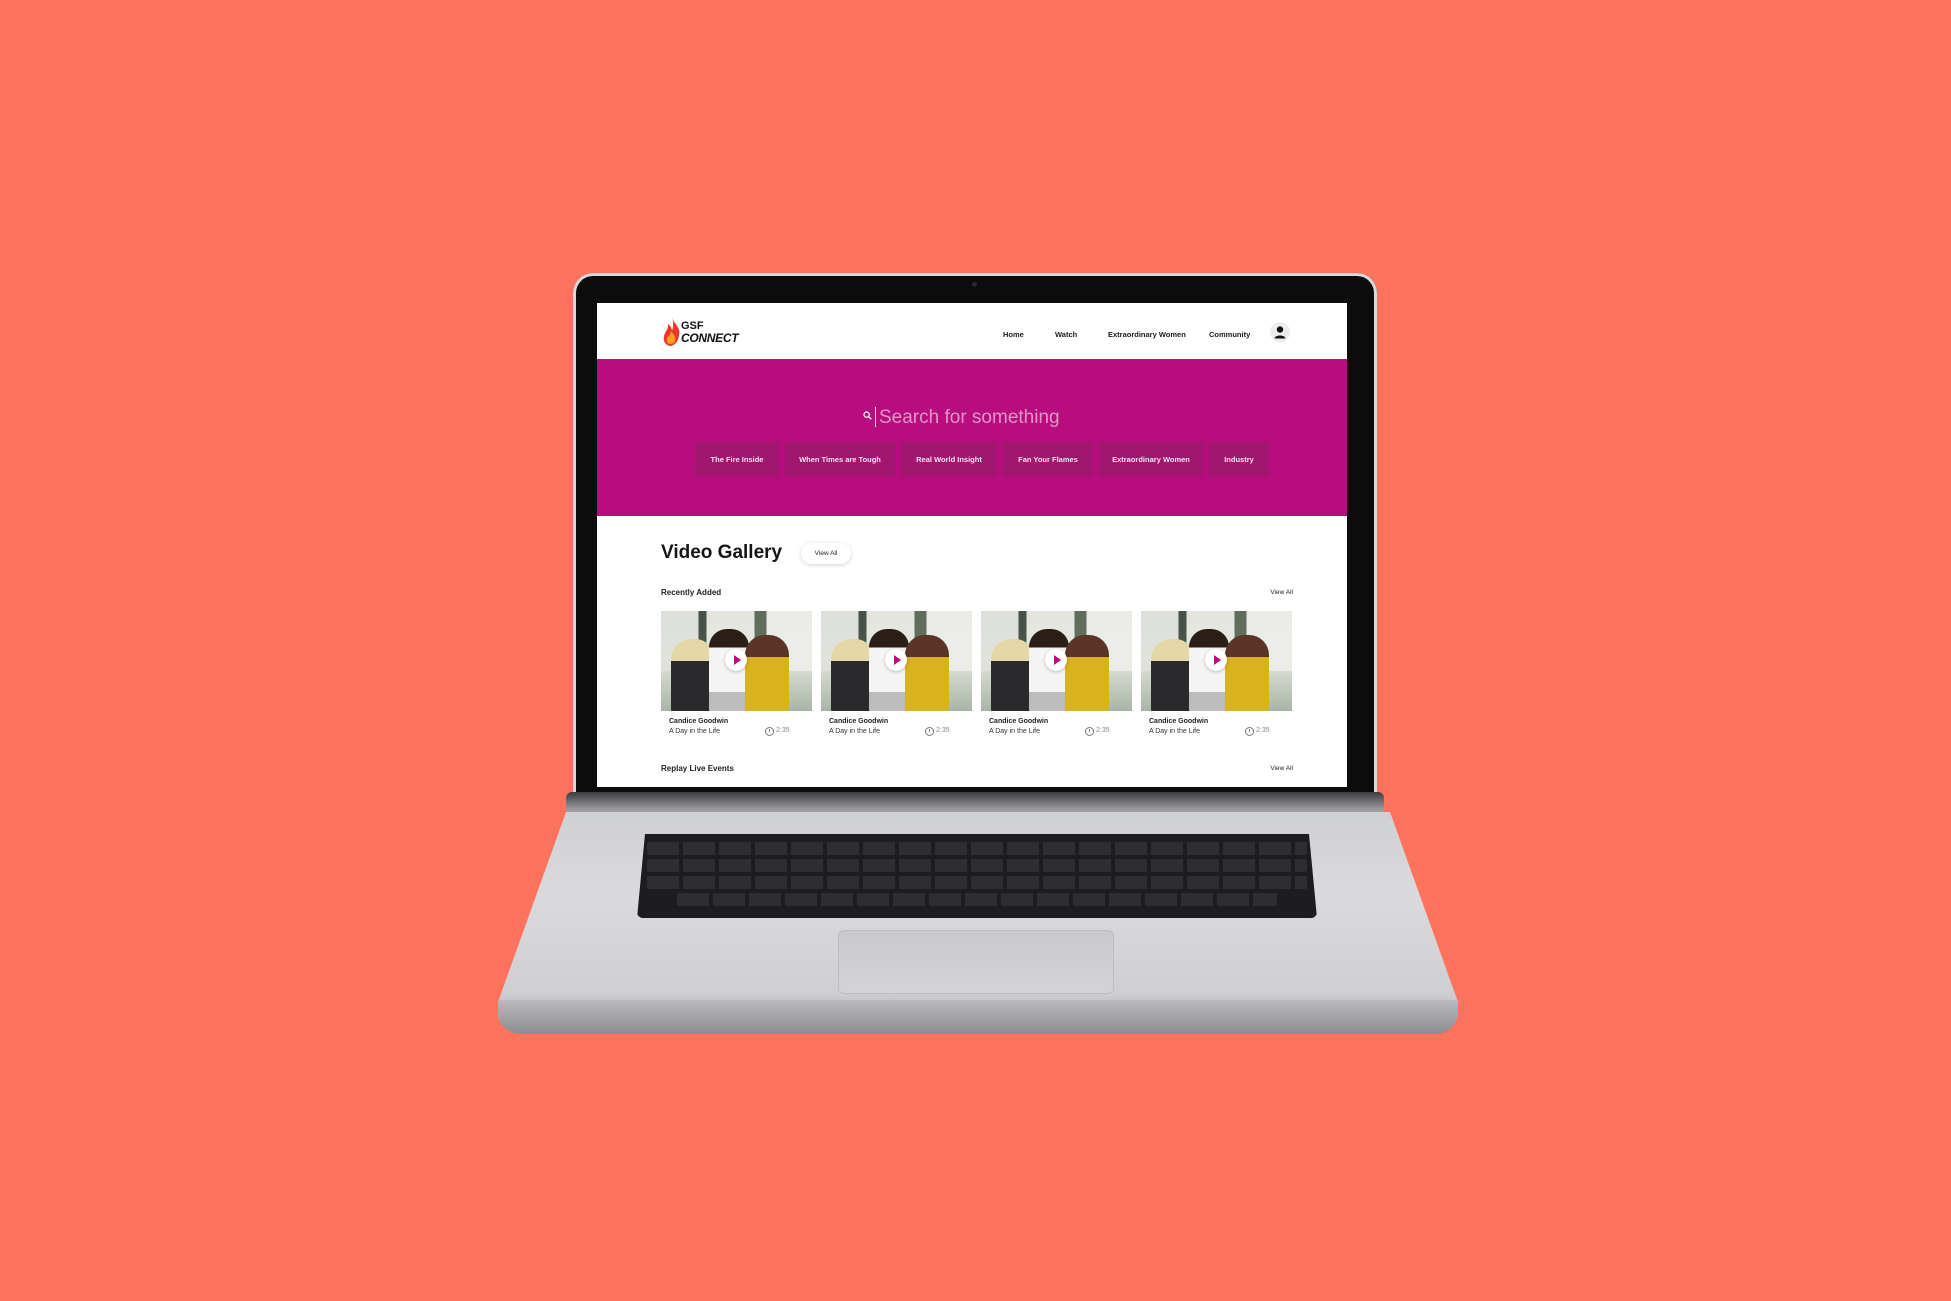  I want to click on chip-the-fire-inside: The Fire Inside, so click(737, 459).